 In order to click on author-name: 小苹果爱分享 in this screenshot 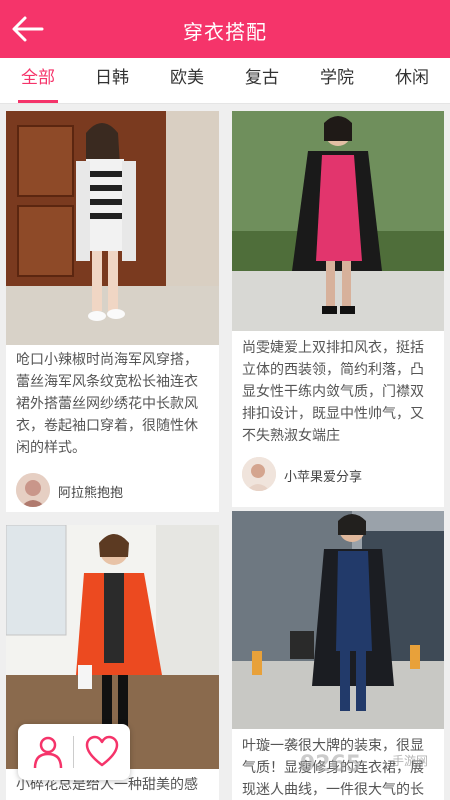, I will do `click(323, 477)`.